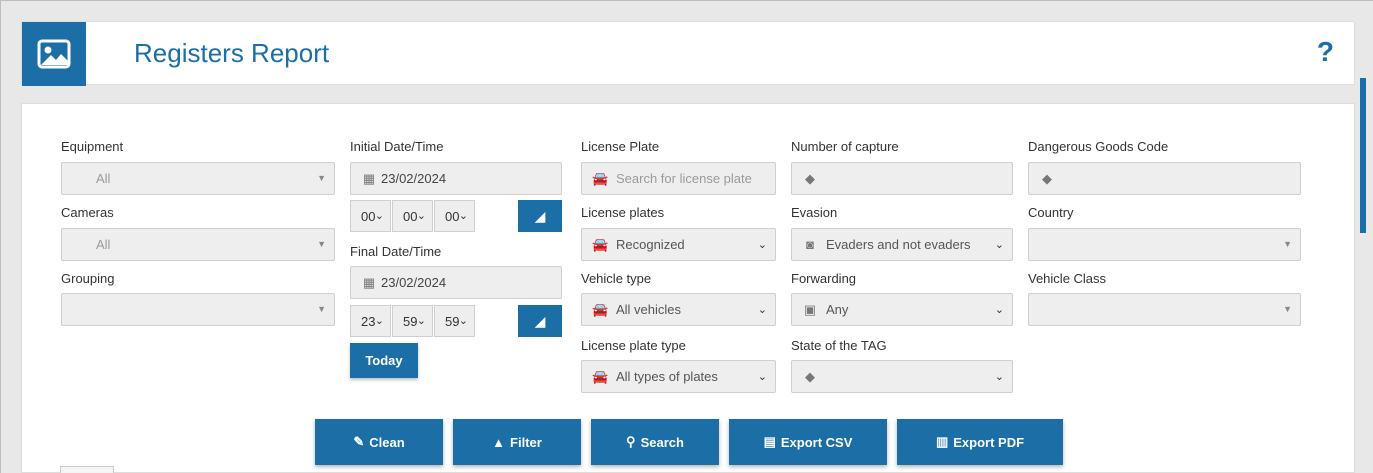  What do you see at coordinates (1164, 178) in the screenshot?
I see `dangerous-goods-input: ◆` at bounding box center [1164, 178].